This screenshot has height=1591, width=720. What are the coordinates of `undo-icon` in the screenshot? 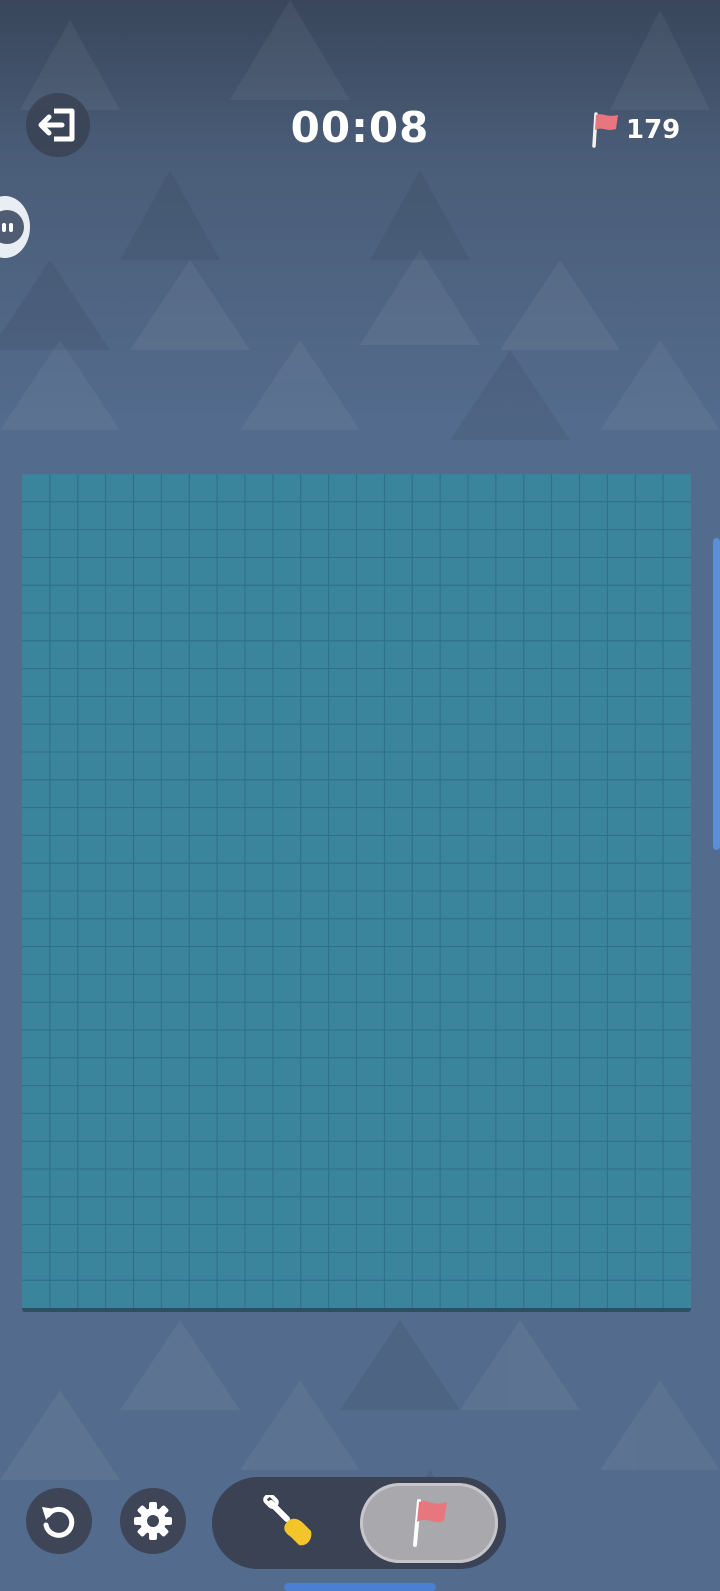 It's located at (58, 1522).